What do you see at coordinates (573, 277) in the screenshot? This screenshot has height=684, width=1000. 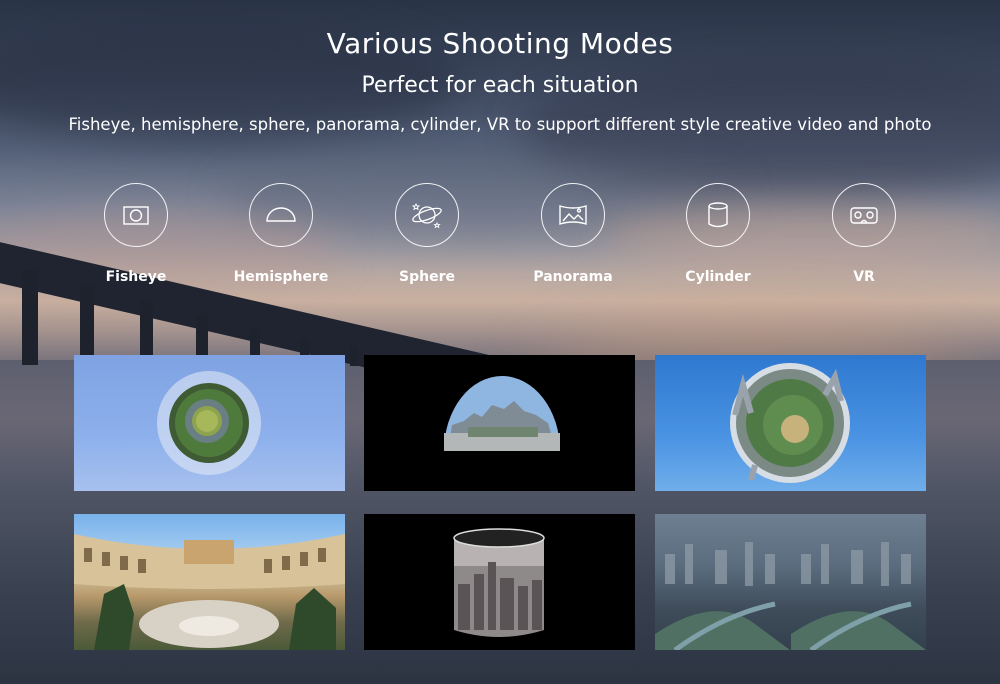 I see `mode-label: Panorama` at bounding box center [573, 277].